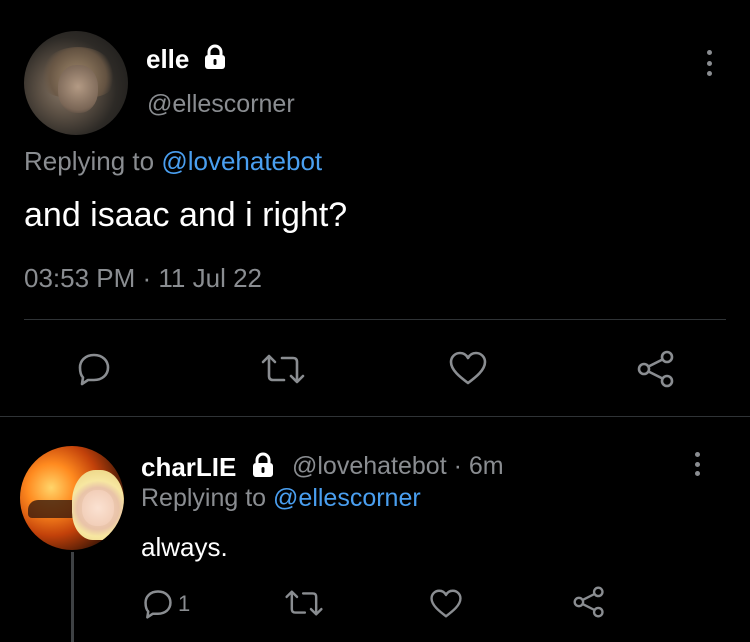 The width and height of the screenshot is (750, 642). I want to click on divider, so click(375, 319).